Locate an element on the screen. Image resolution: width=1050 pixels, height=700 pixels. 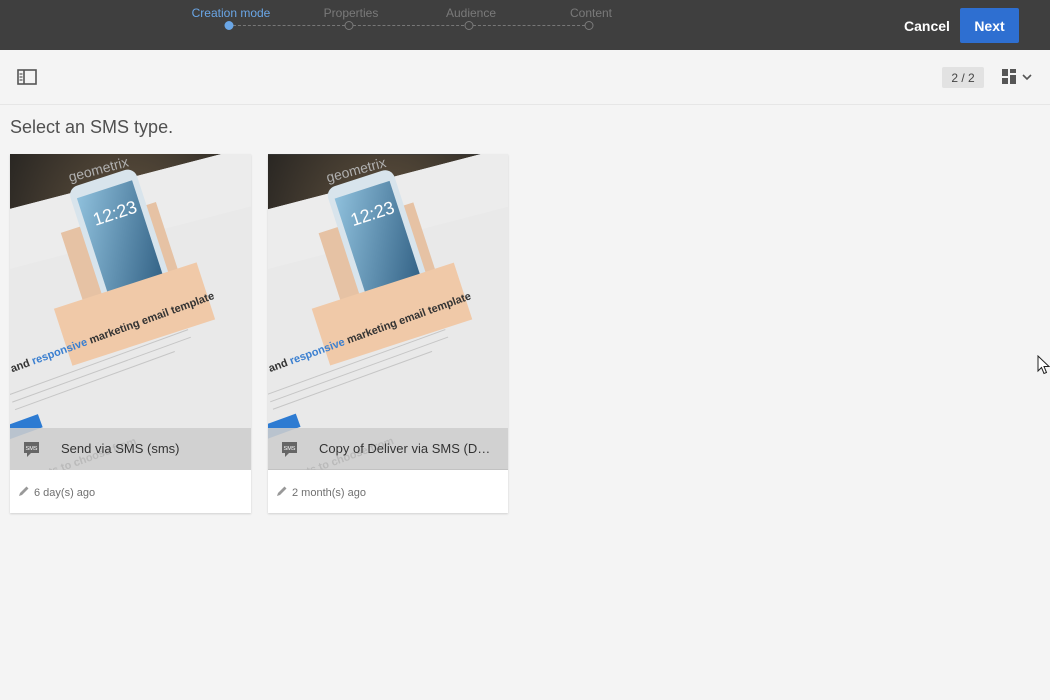
sidebar-panel-icon is located at coordinates (27, 77).